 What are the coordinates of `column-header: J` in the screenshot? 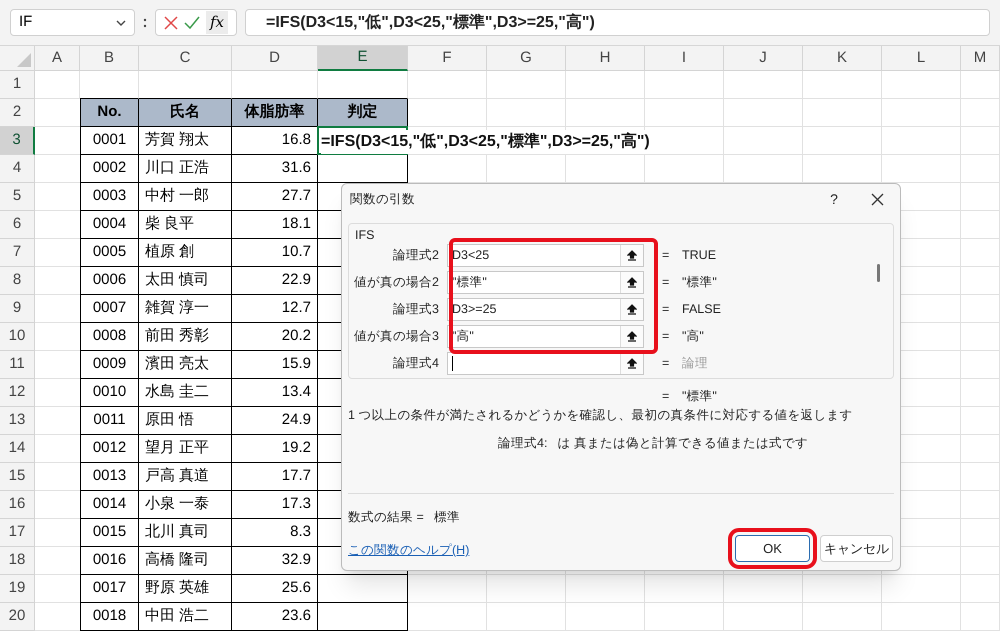 It's located at (763, 58).